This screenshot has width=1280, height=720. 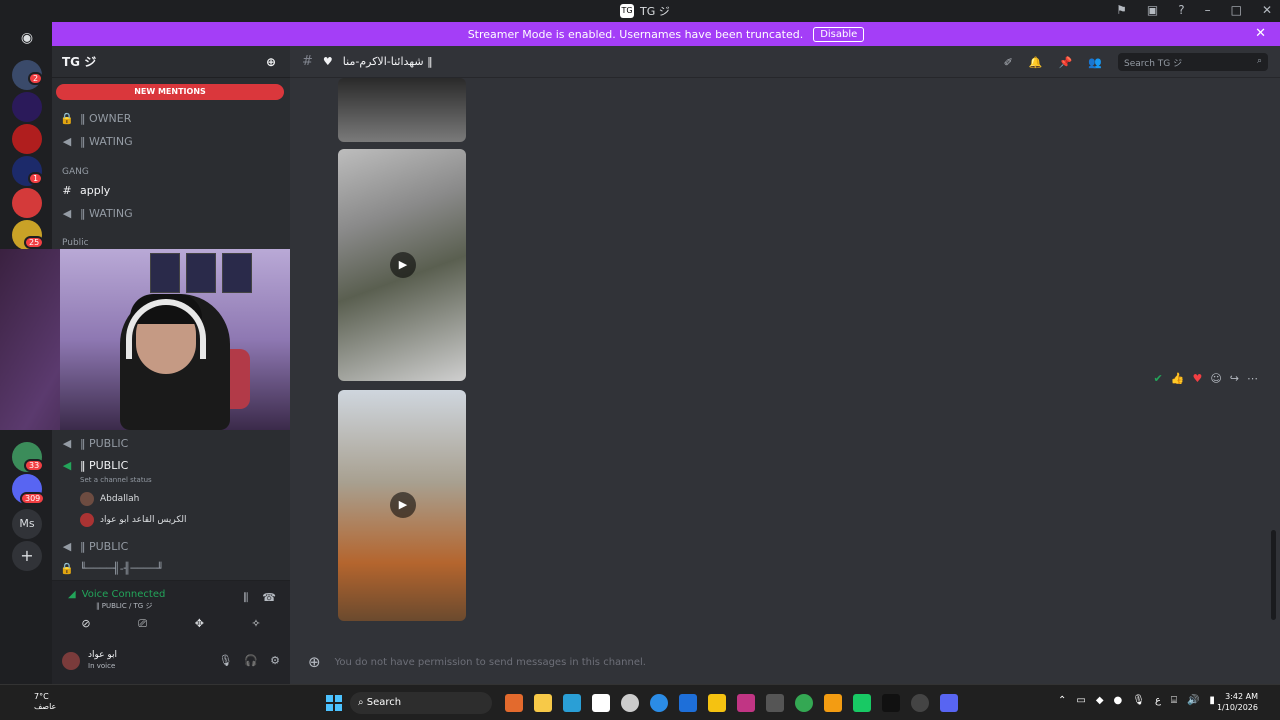 What do you see at coordinates (27, 40) in the screenshot?
I see `discord-home-icon: ◉` at bounding box center [27, 40].